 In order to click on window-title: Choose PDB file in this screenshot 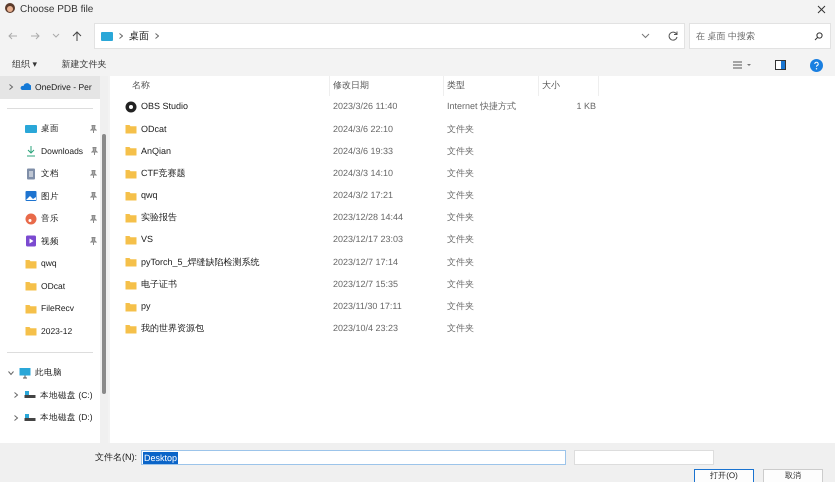, I will do `click(57, 9)`.